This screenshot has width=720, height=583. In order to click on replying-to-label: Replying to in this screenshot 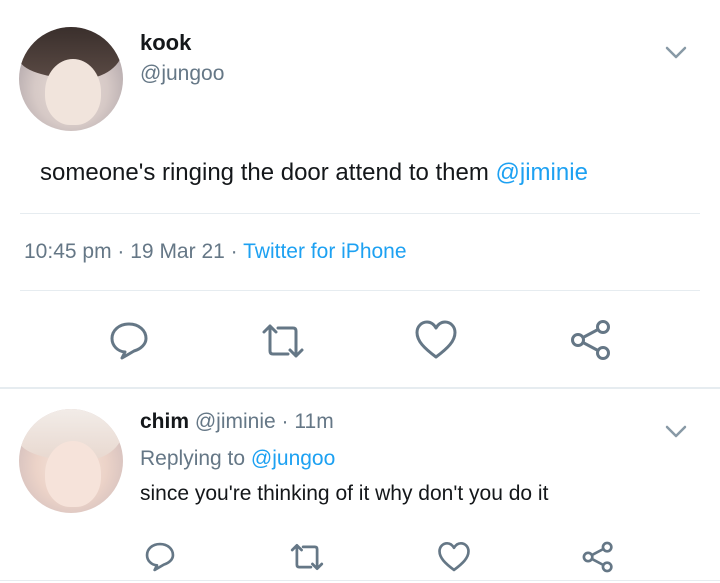, I will do `click(195, 458)`.